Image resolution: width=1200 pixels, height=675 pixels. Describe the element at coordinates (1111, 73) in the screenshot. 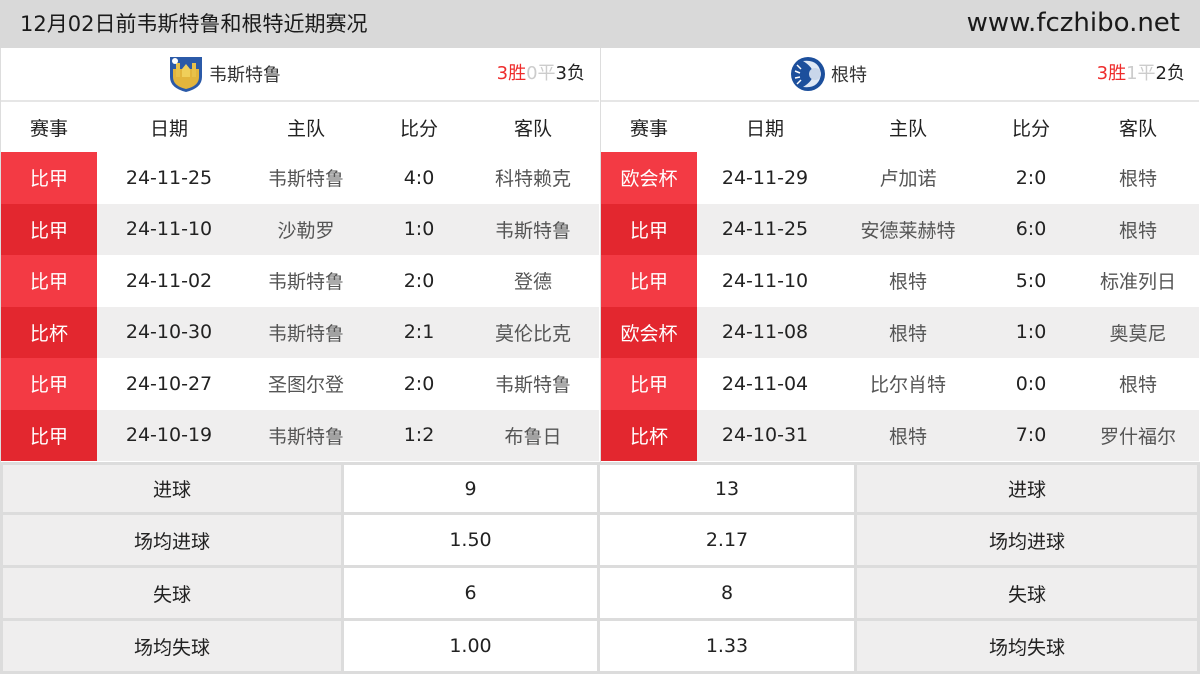

I see `record-wins: 3胜` at that location.